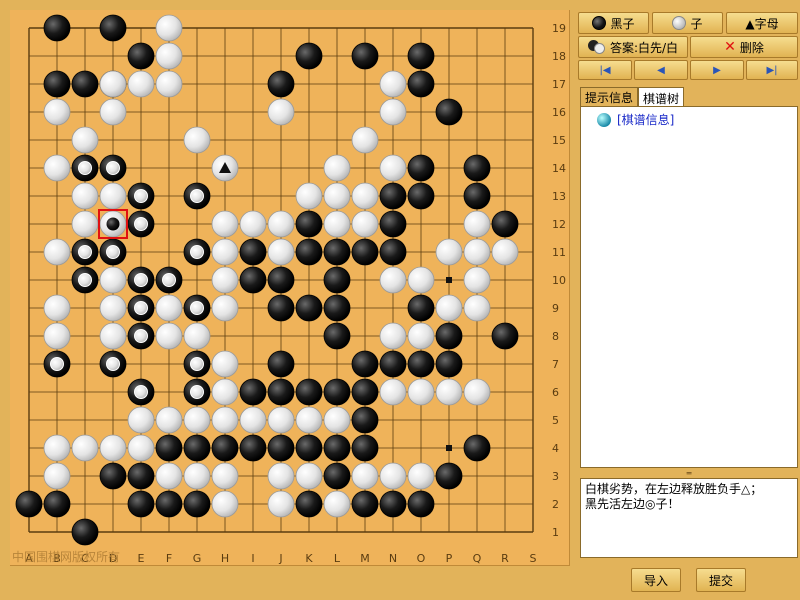 The image size is (800, 600). I want to click on tree-root-node: [棋谱信息], so click(635, 119).